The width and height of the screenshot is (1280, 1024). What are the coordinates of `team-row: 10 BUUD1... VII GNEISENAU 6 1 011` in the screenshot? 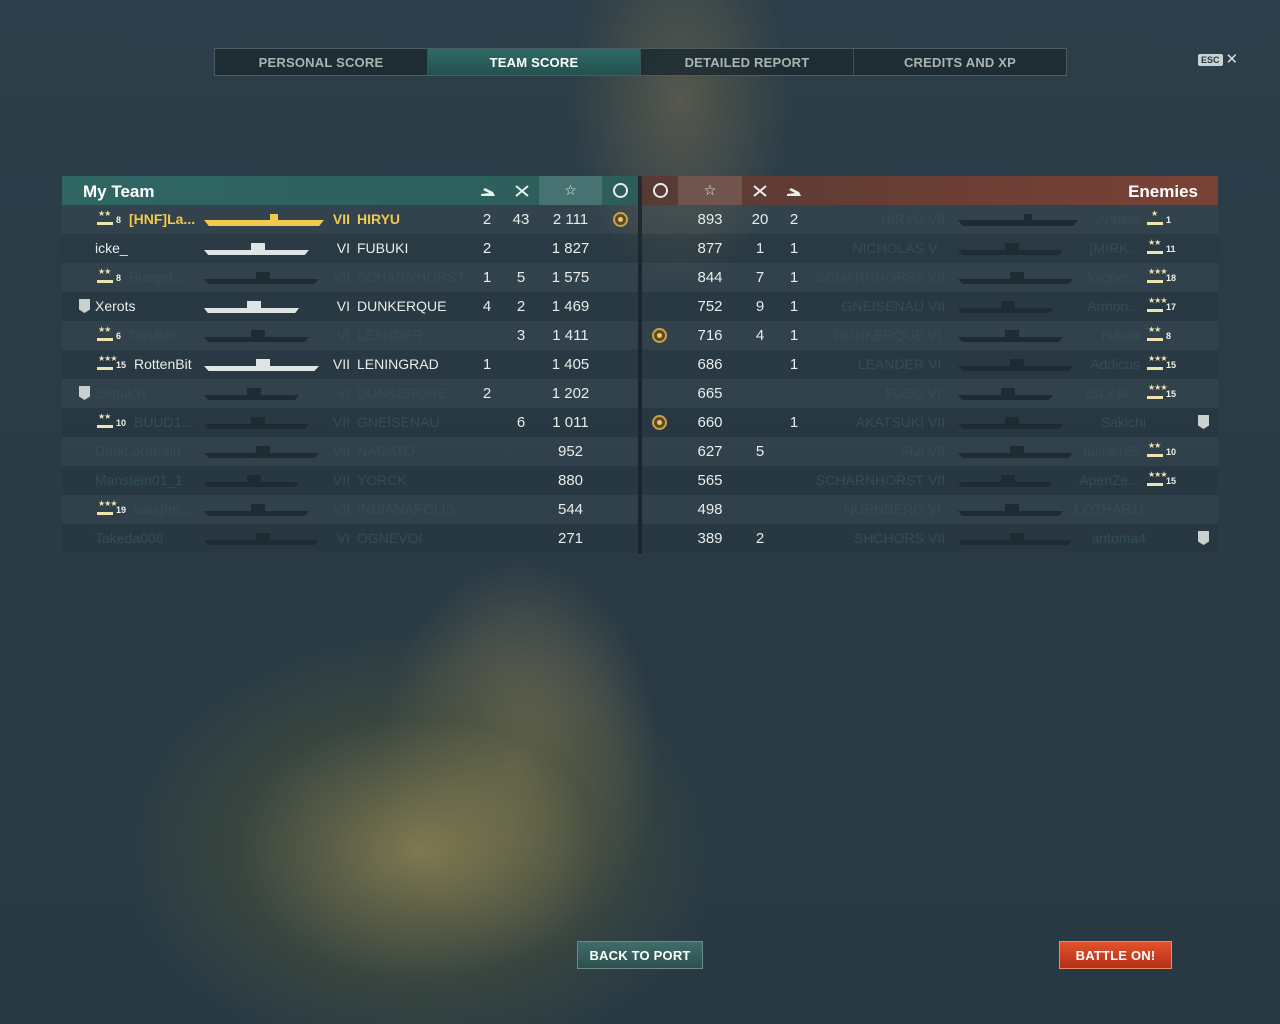 It's located at (350, 422).